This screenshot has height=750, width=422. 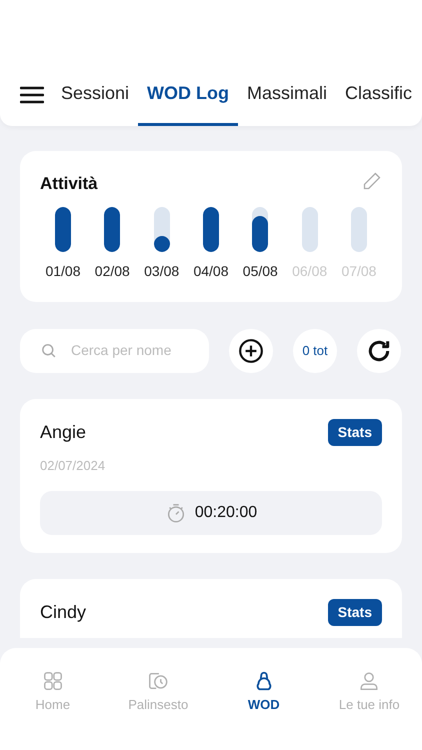 What do you see at coordinates (379, 350) in the screenshot?
I see `refresh-button` at bounding box center [379, 350].